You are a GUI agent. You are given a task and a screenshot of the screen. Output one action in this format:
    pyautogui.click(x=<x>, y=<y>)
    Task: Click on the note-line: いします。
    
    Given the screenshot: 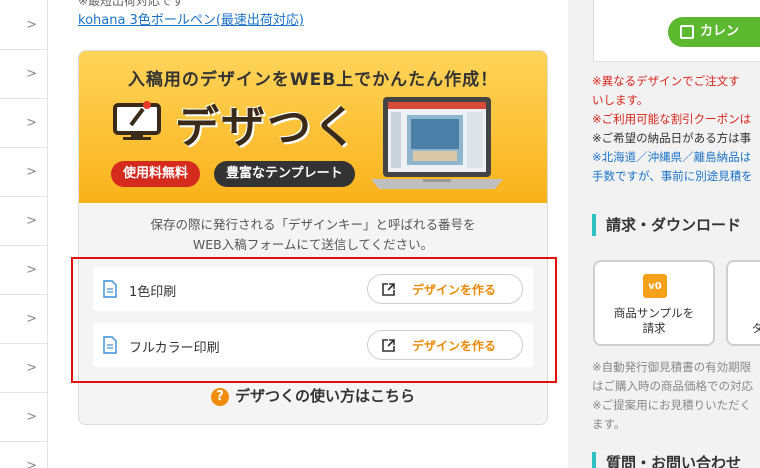 What is the action you would take?
    pyautogui.click(x=620, y=100)
    